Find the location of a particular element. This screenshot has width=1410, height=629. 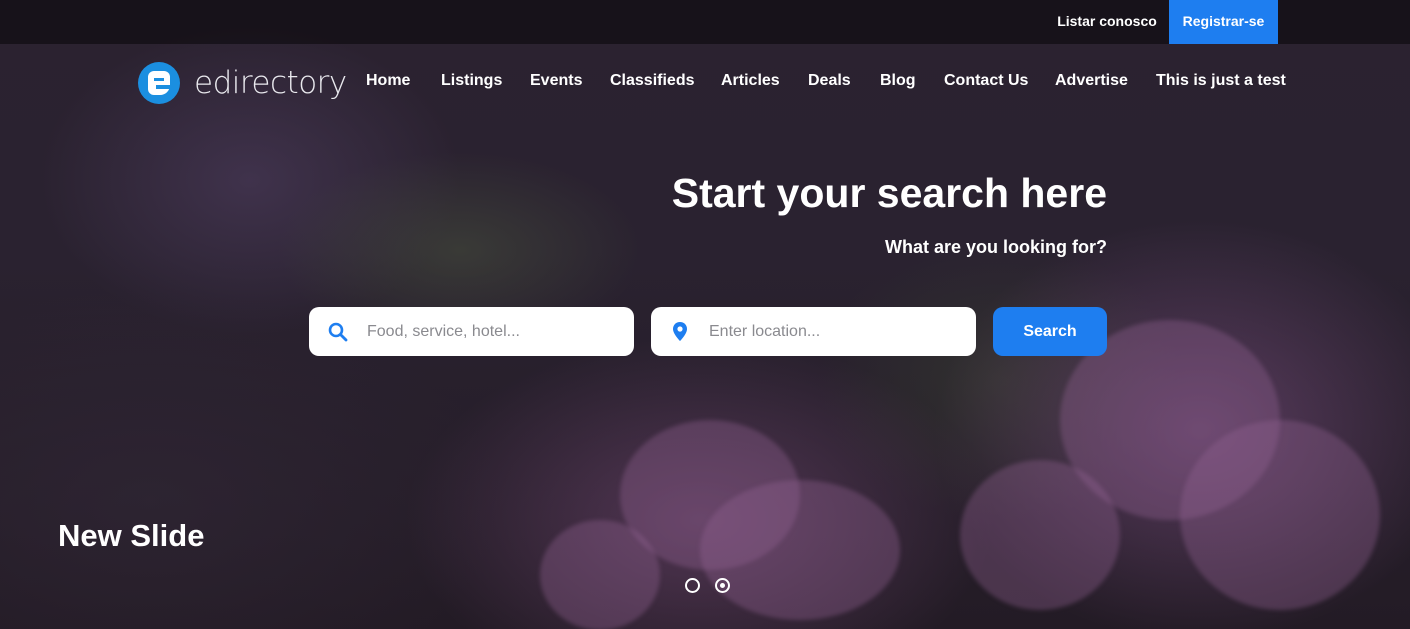

keyword-search-field is located at coordinates (471, 331).